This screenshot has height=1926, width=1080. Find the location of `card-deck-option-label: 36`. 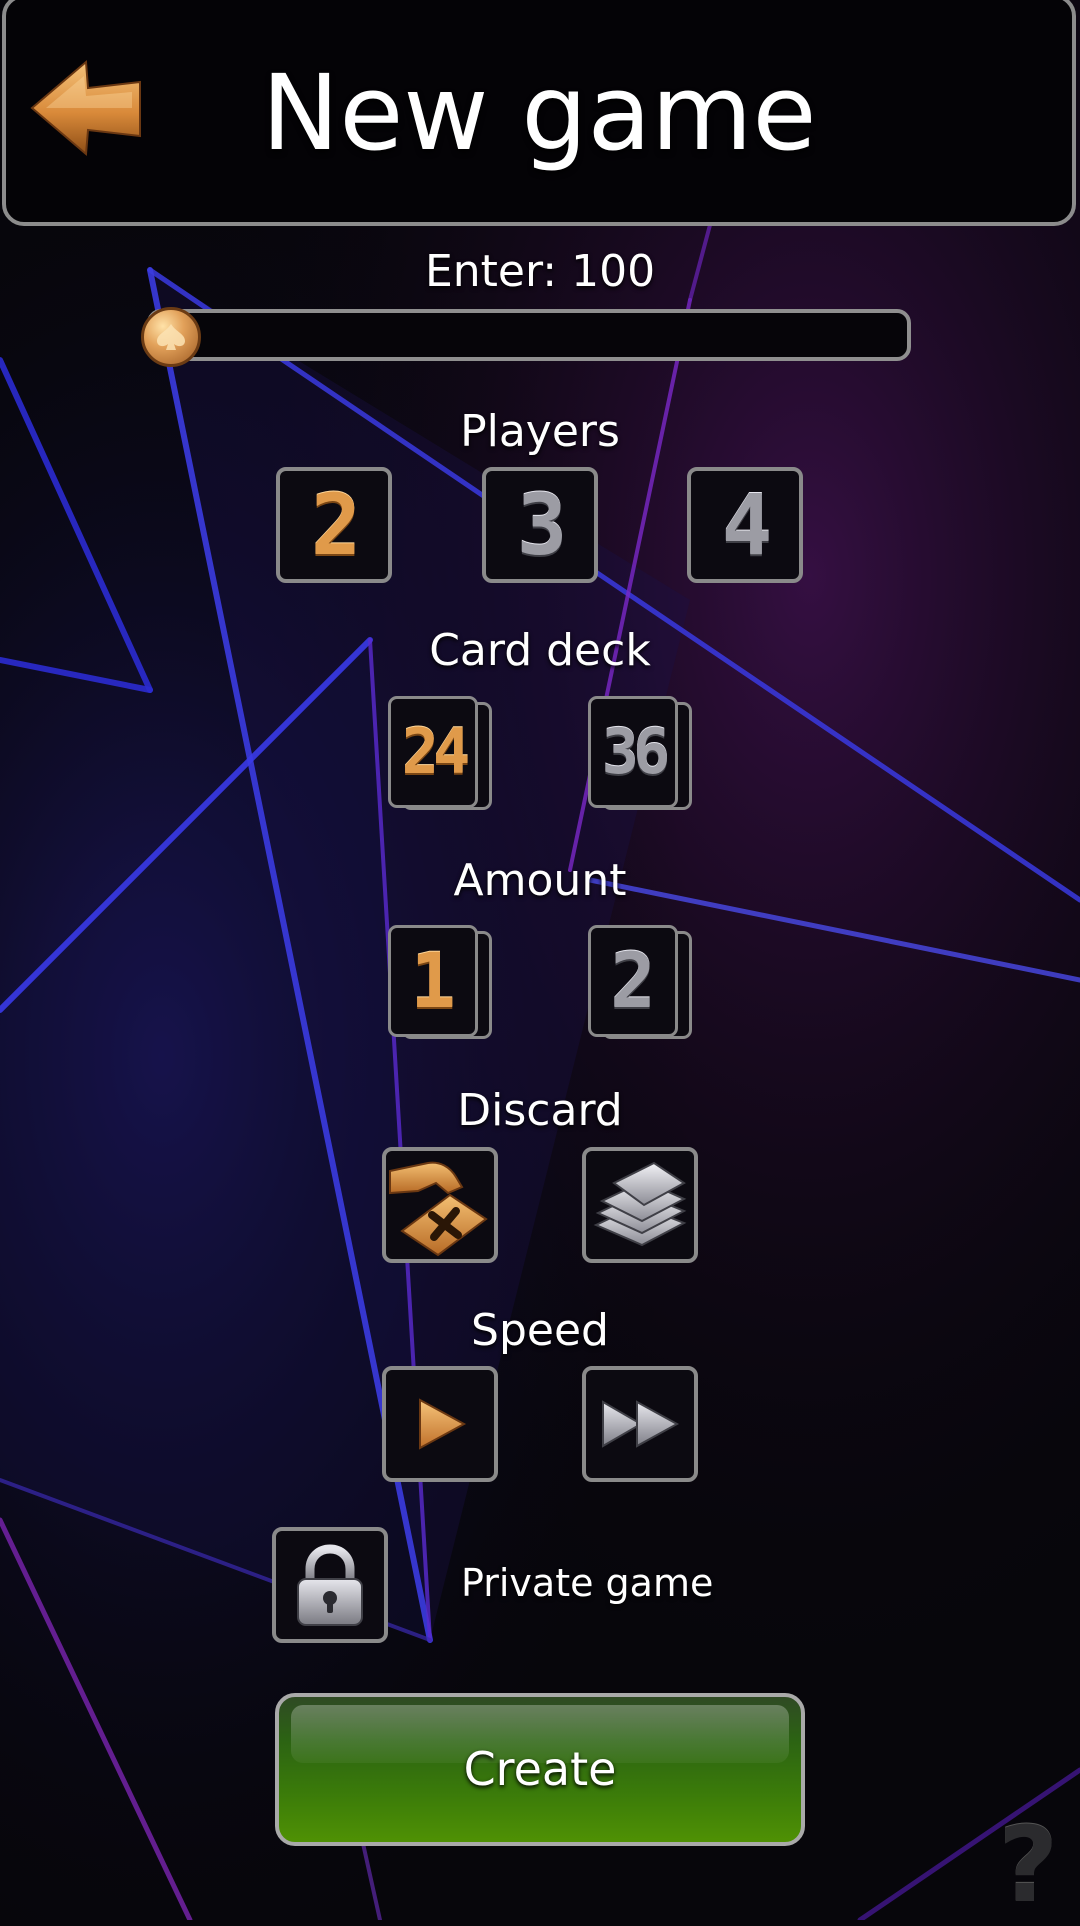

card-deck-option-label: 36 is located at coordinates (636, 751).